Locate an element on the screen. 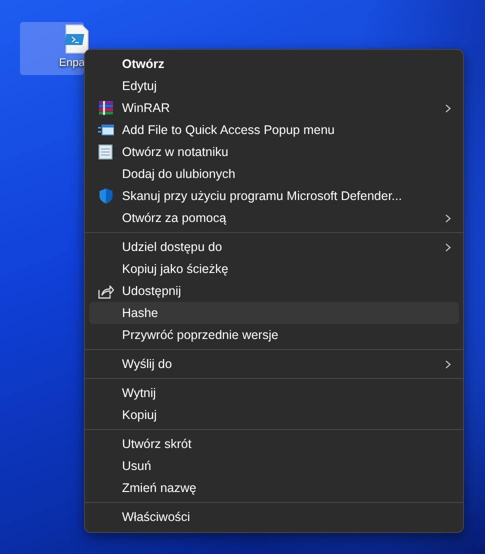 The width and height of the screenshot is (485, 554). menu-item: Przywróć poprzednie wersje is located at coordinates (274, 335).